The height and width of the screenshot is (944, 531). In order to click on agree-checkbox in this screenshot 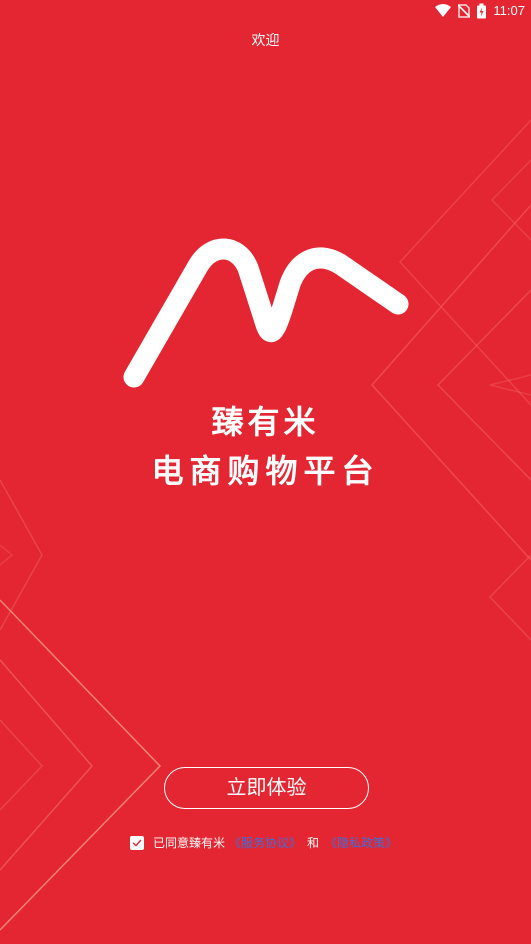, I will do `click(137, 843)`.